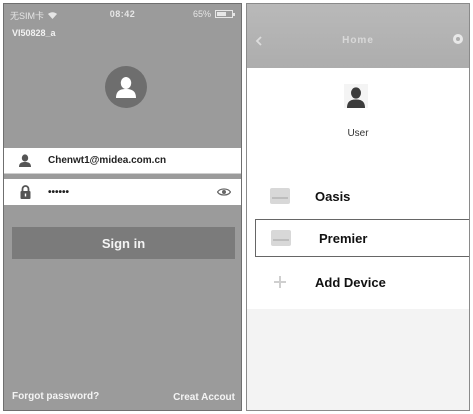 The image size is (473, 414). What do you see at coordinates (333, 196) in the screenshot?
I see `device-label: Oasis` at bounding box center [333, 196].